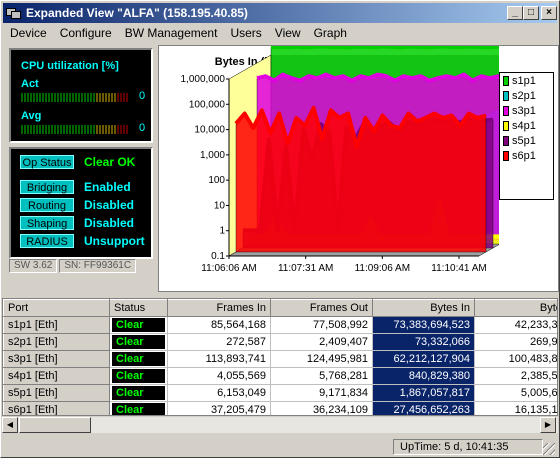  I want to click on port-cell: s5p1 [Eth], so click(56, 393).